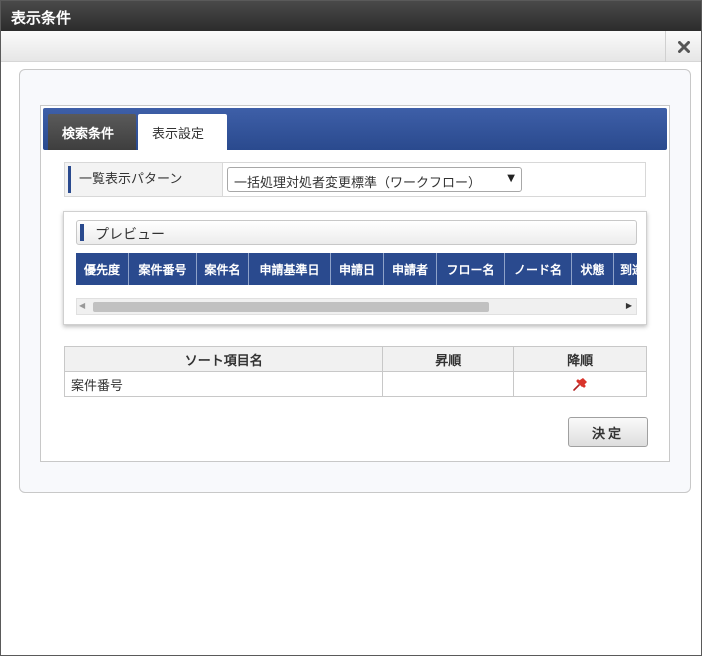 This screenshot has height=656, width=702. I want to click on ascending-cell, so click(448, 384).